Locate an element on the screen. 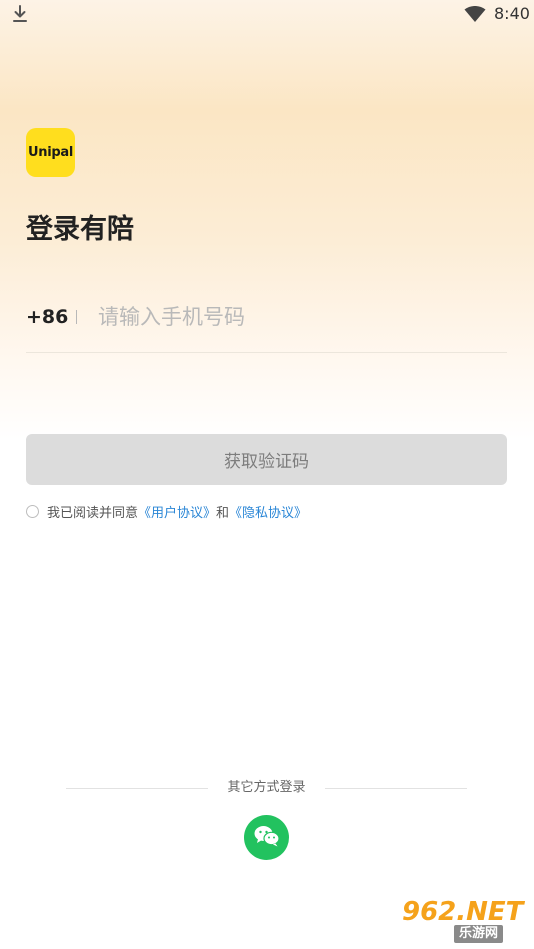 The height and width of the screenshot is (949, 534). agreement-prefix-text: 我已阅读并同意 is located at coordinates (93, 513).